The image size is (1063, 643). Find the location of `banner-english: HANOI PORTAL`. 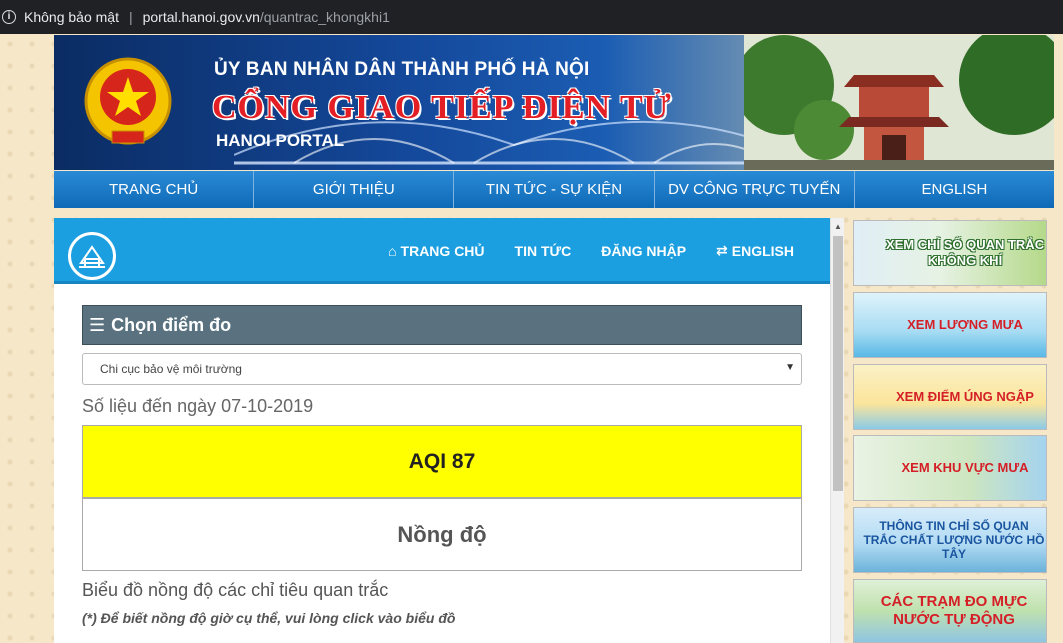

banner-english: HANOI PORTAL is located at coordinates (280, 140).